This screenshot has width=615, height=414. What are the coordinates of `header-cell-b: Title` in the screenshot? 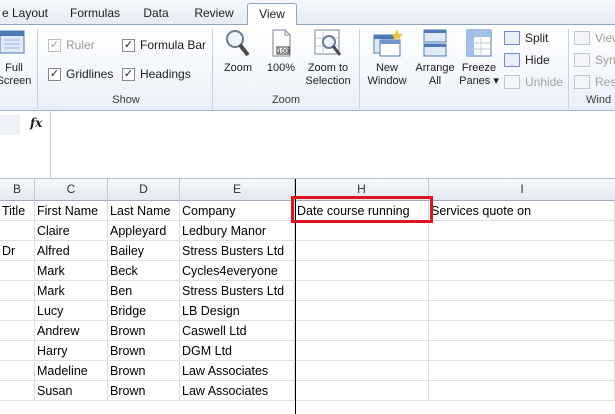 It's located at (17, 211).